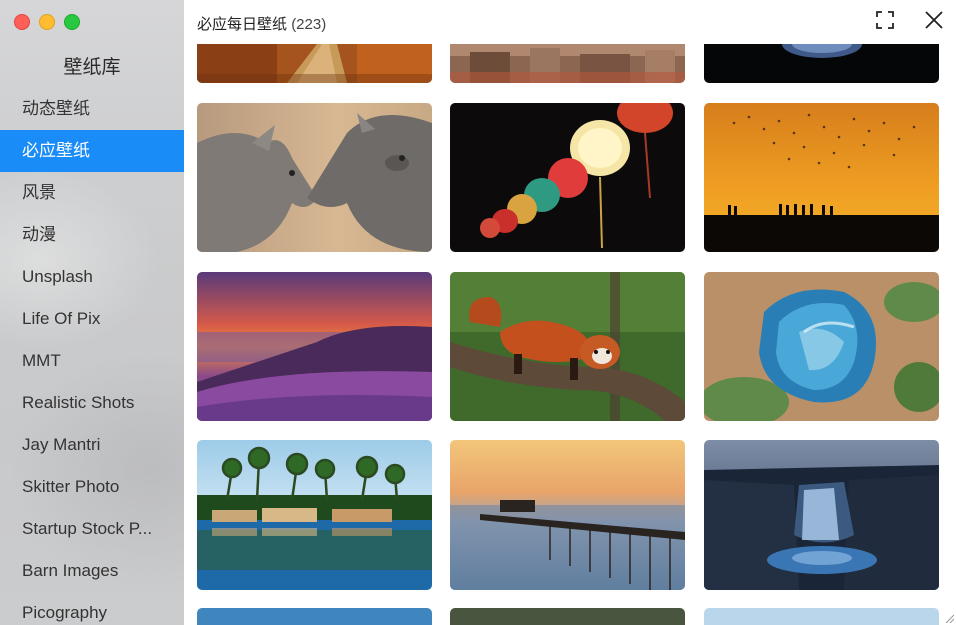 Image resolution: width=956 pixels, height=625 pixels. Describe the element at coordinates (309, 24) in the screenshot. I see `wallpaper-count: (223)` at that location.